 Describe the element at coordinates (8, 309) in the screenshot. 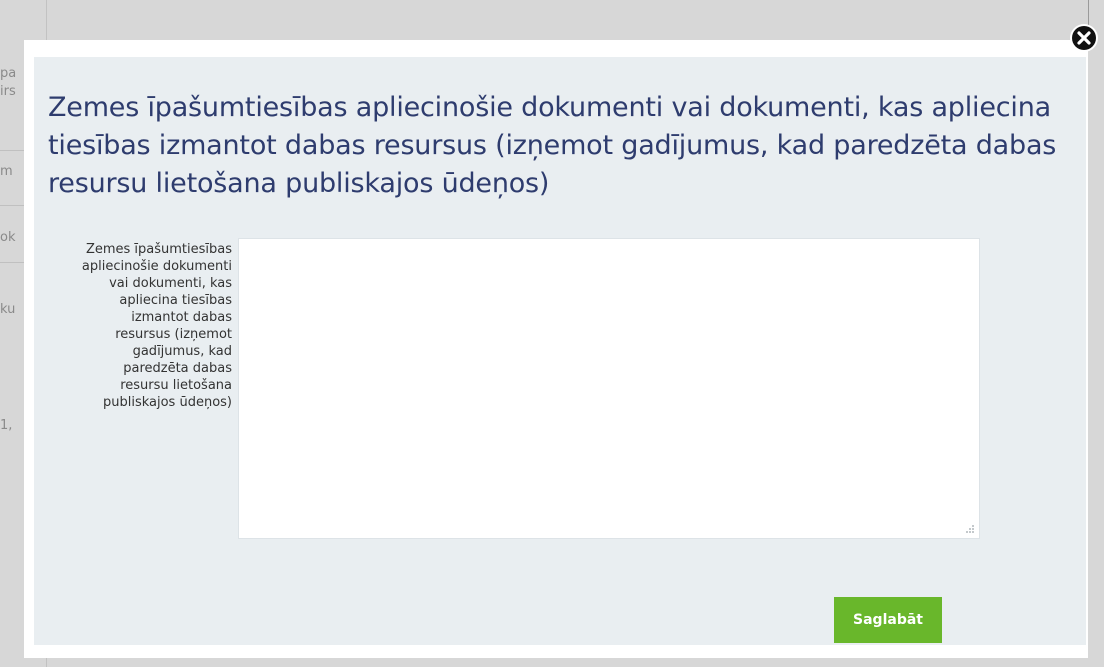

I see `background-text-fragment: ku` at that location.